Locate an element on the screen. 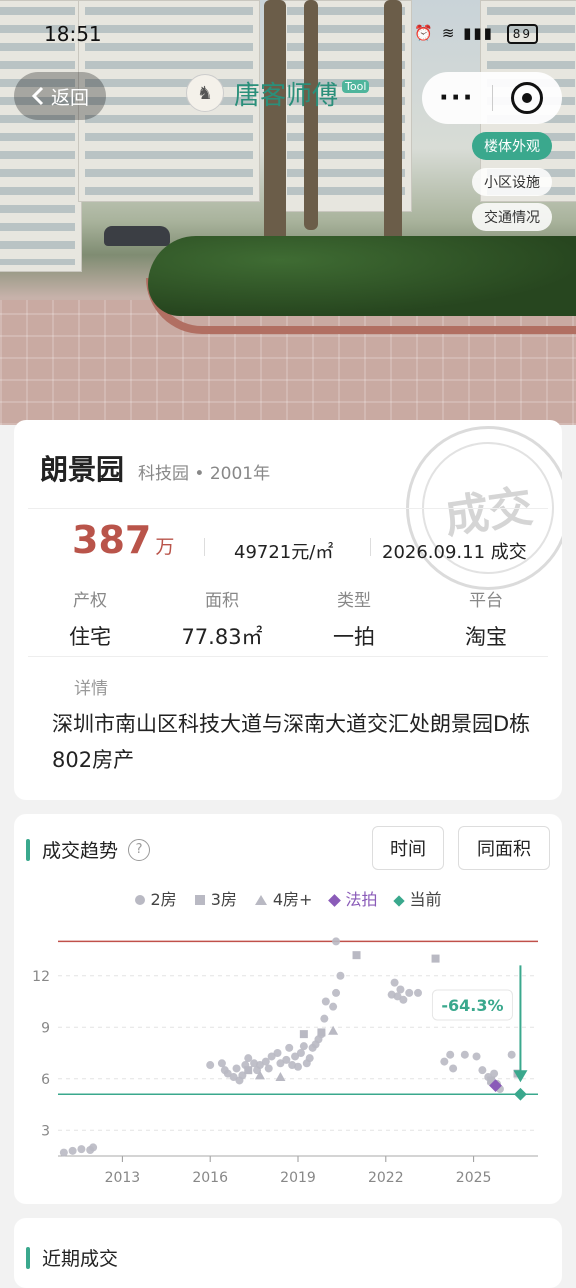 This screenshot has width=576, height=1288. legend-4room: 4房+ is located at coordinates (283, 898).